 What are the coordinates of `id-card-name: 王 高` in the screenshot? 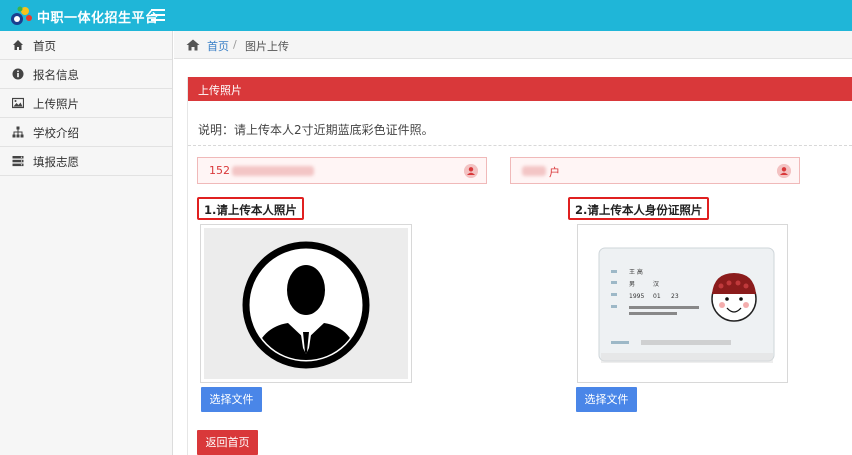 It's located at (636, 272).